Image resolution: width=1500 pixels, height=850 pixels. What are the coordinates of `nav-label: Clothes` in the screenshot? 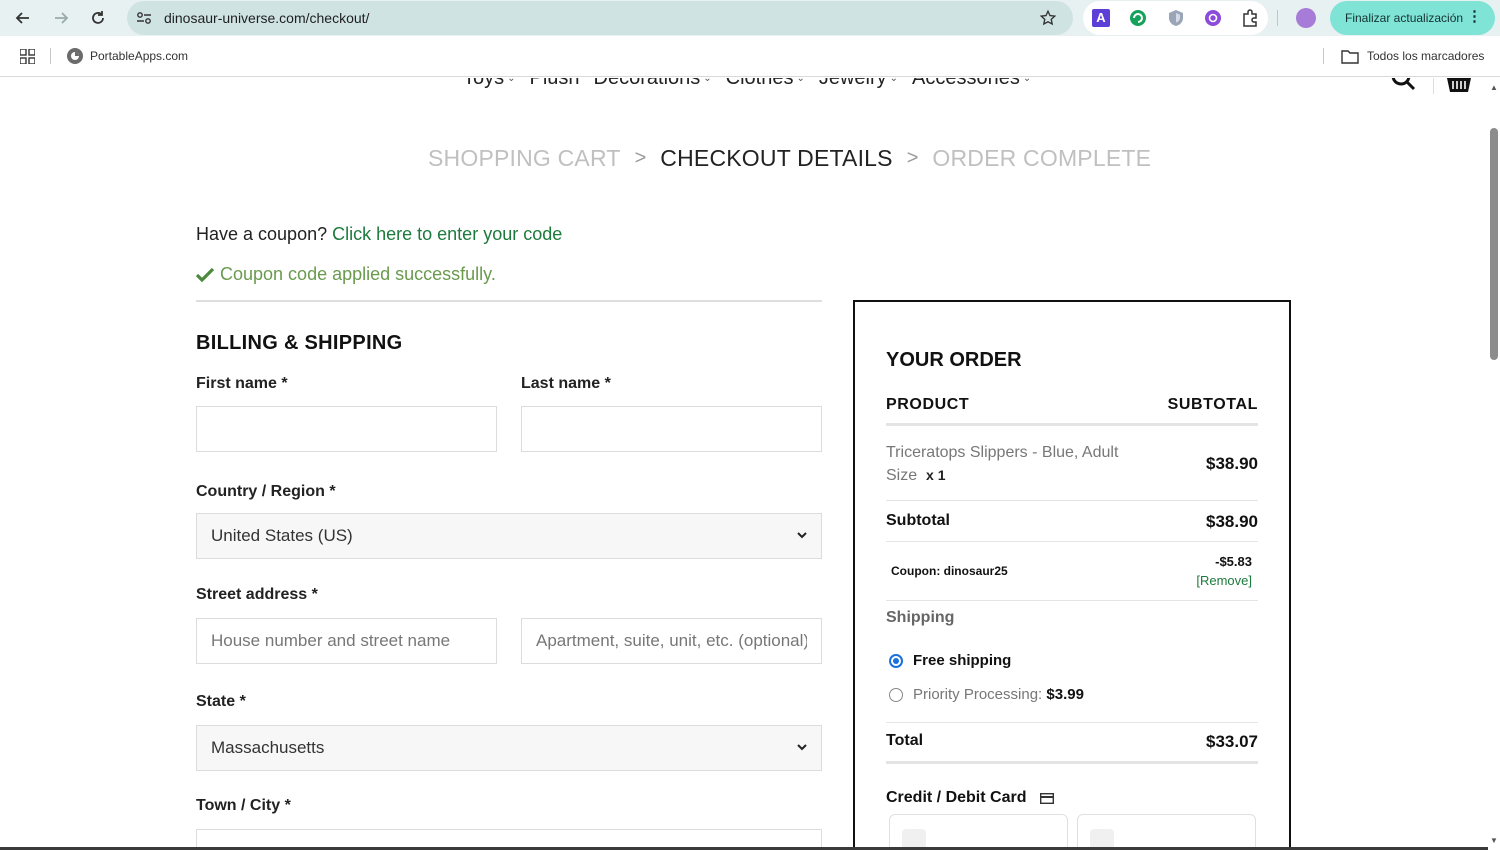 It's located at (759, 83).